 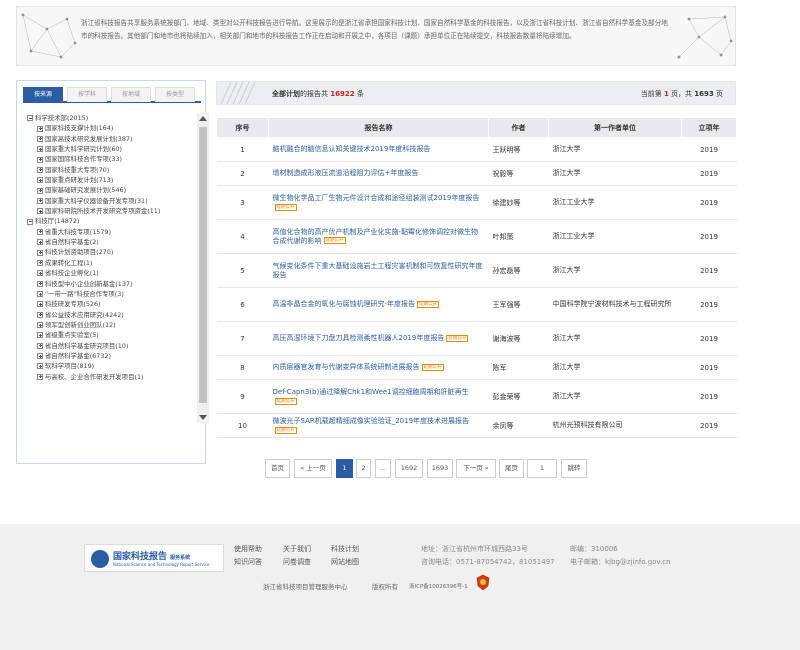 What do you see at coordinates (297, 549) in the screenshot?
I see `link-about: 关于我们` at bounding box center [297, 549].